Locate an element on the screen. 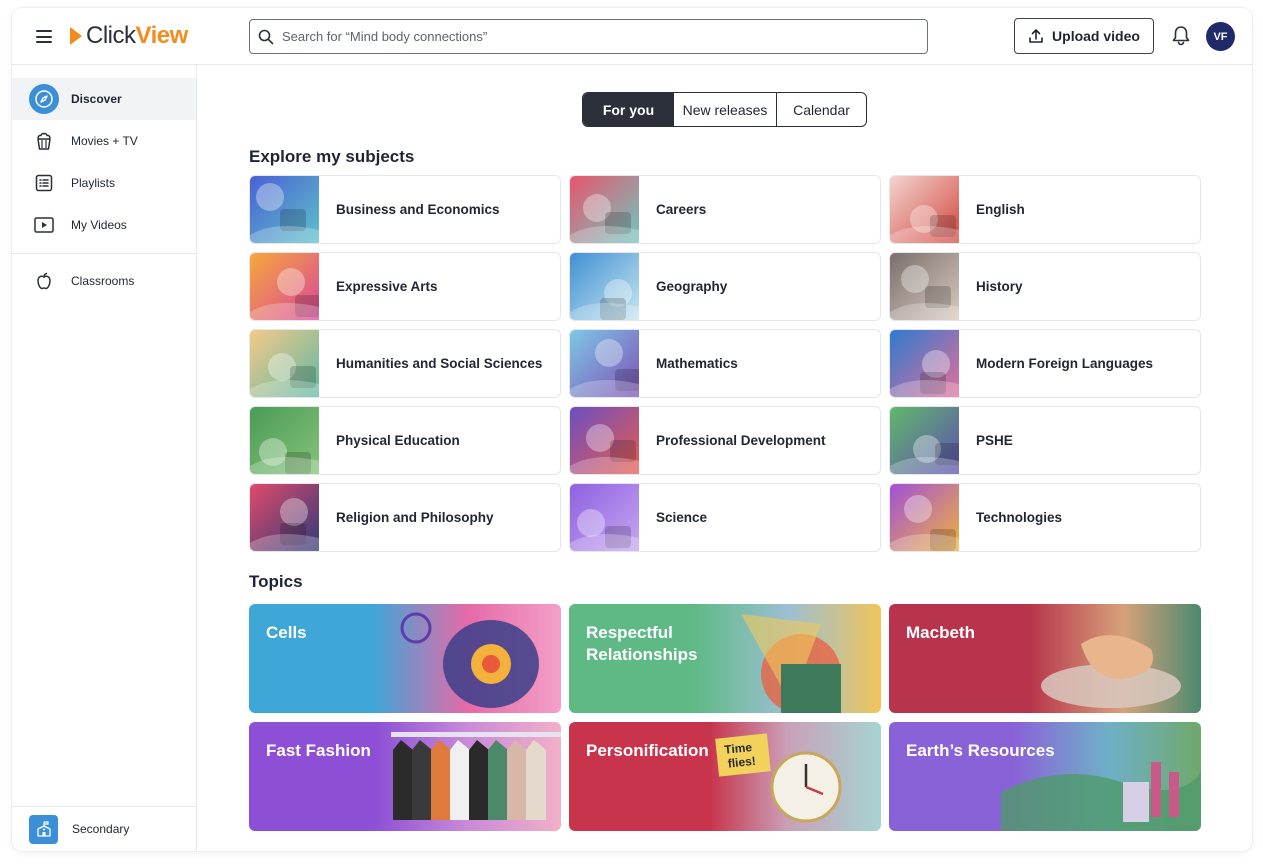  subject-card: Technologies is located at coordinates (1045, 517).